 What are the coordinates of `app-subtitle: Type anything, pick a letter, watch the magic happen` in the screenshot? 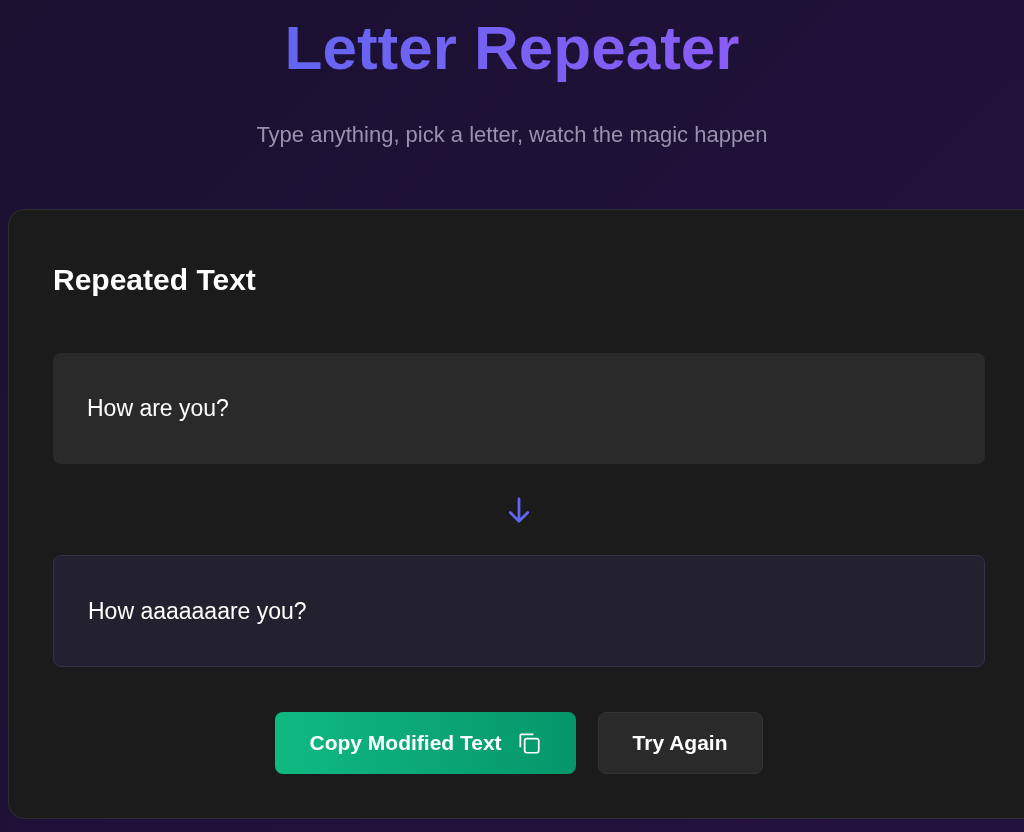 It's located at (512, 135).